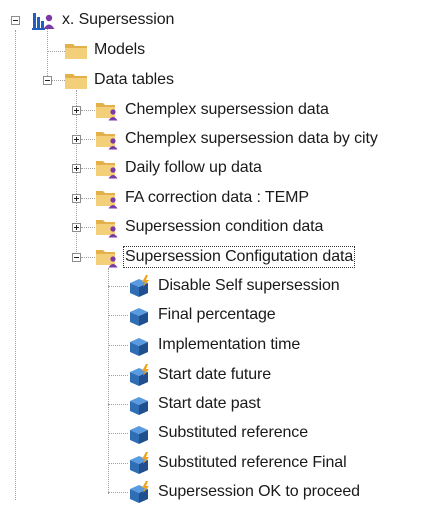 Image resolution: width=441 pixels, height=506 pixels. What do you see at coordinates (15, 20) in the screenshot?
I see `root-collapse-toggle` at bounding box center [15, 20].